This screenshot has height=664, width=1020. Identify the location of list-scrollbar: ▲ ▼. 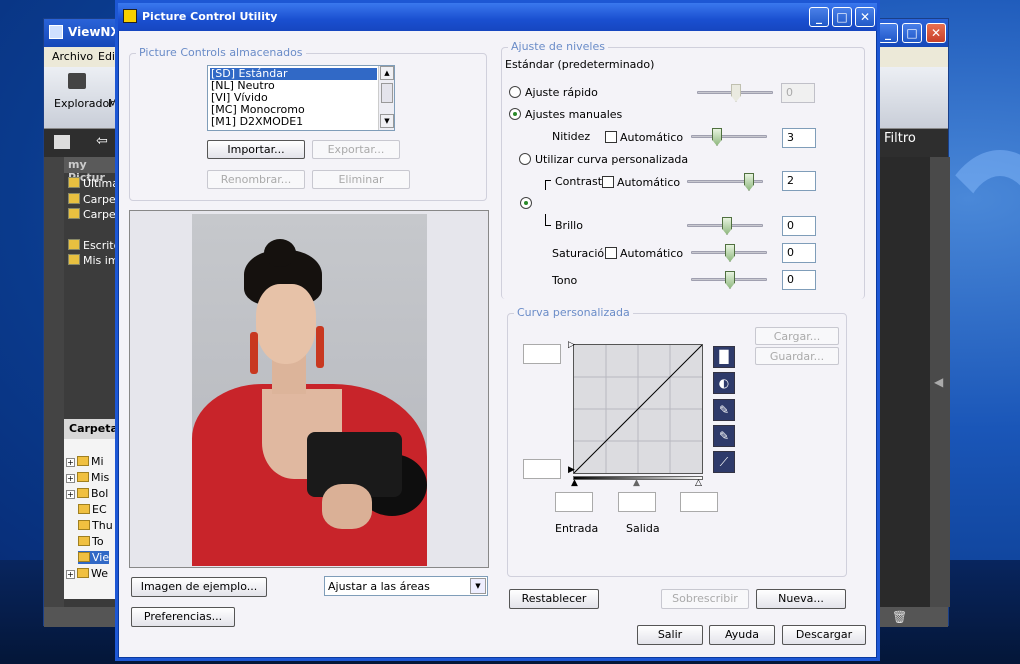
(386, 98).